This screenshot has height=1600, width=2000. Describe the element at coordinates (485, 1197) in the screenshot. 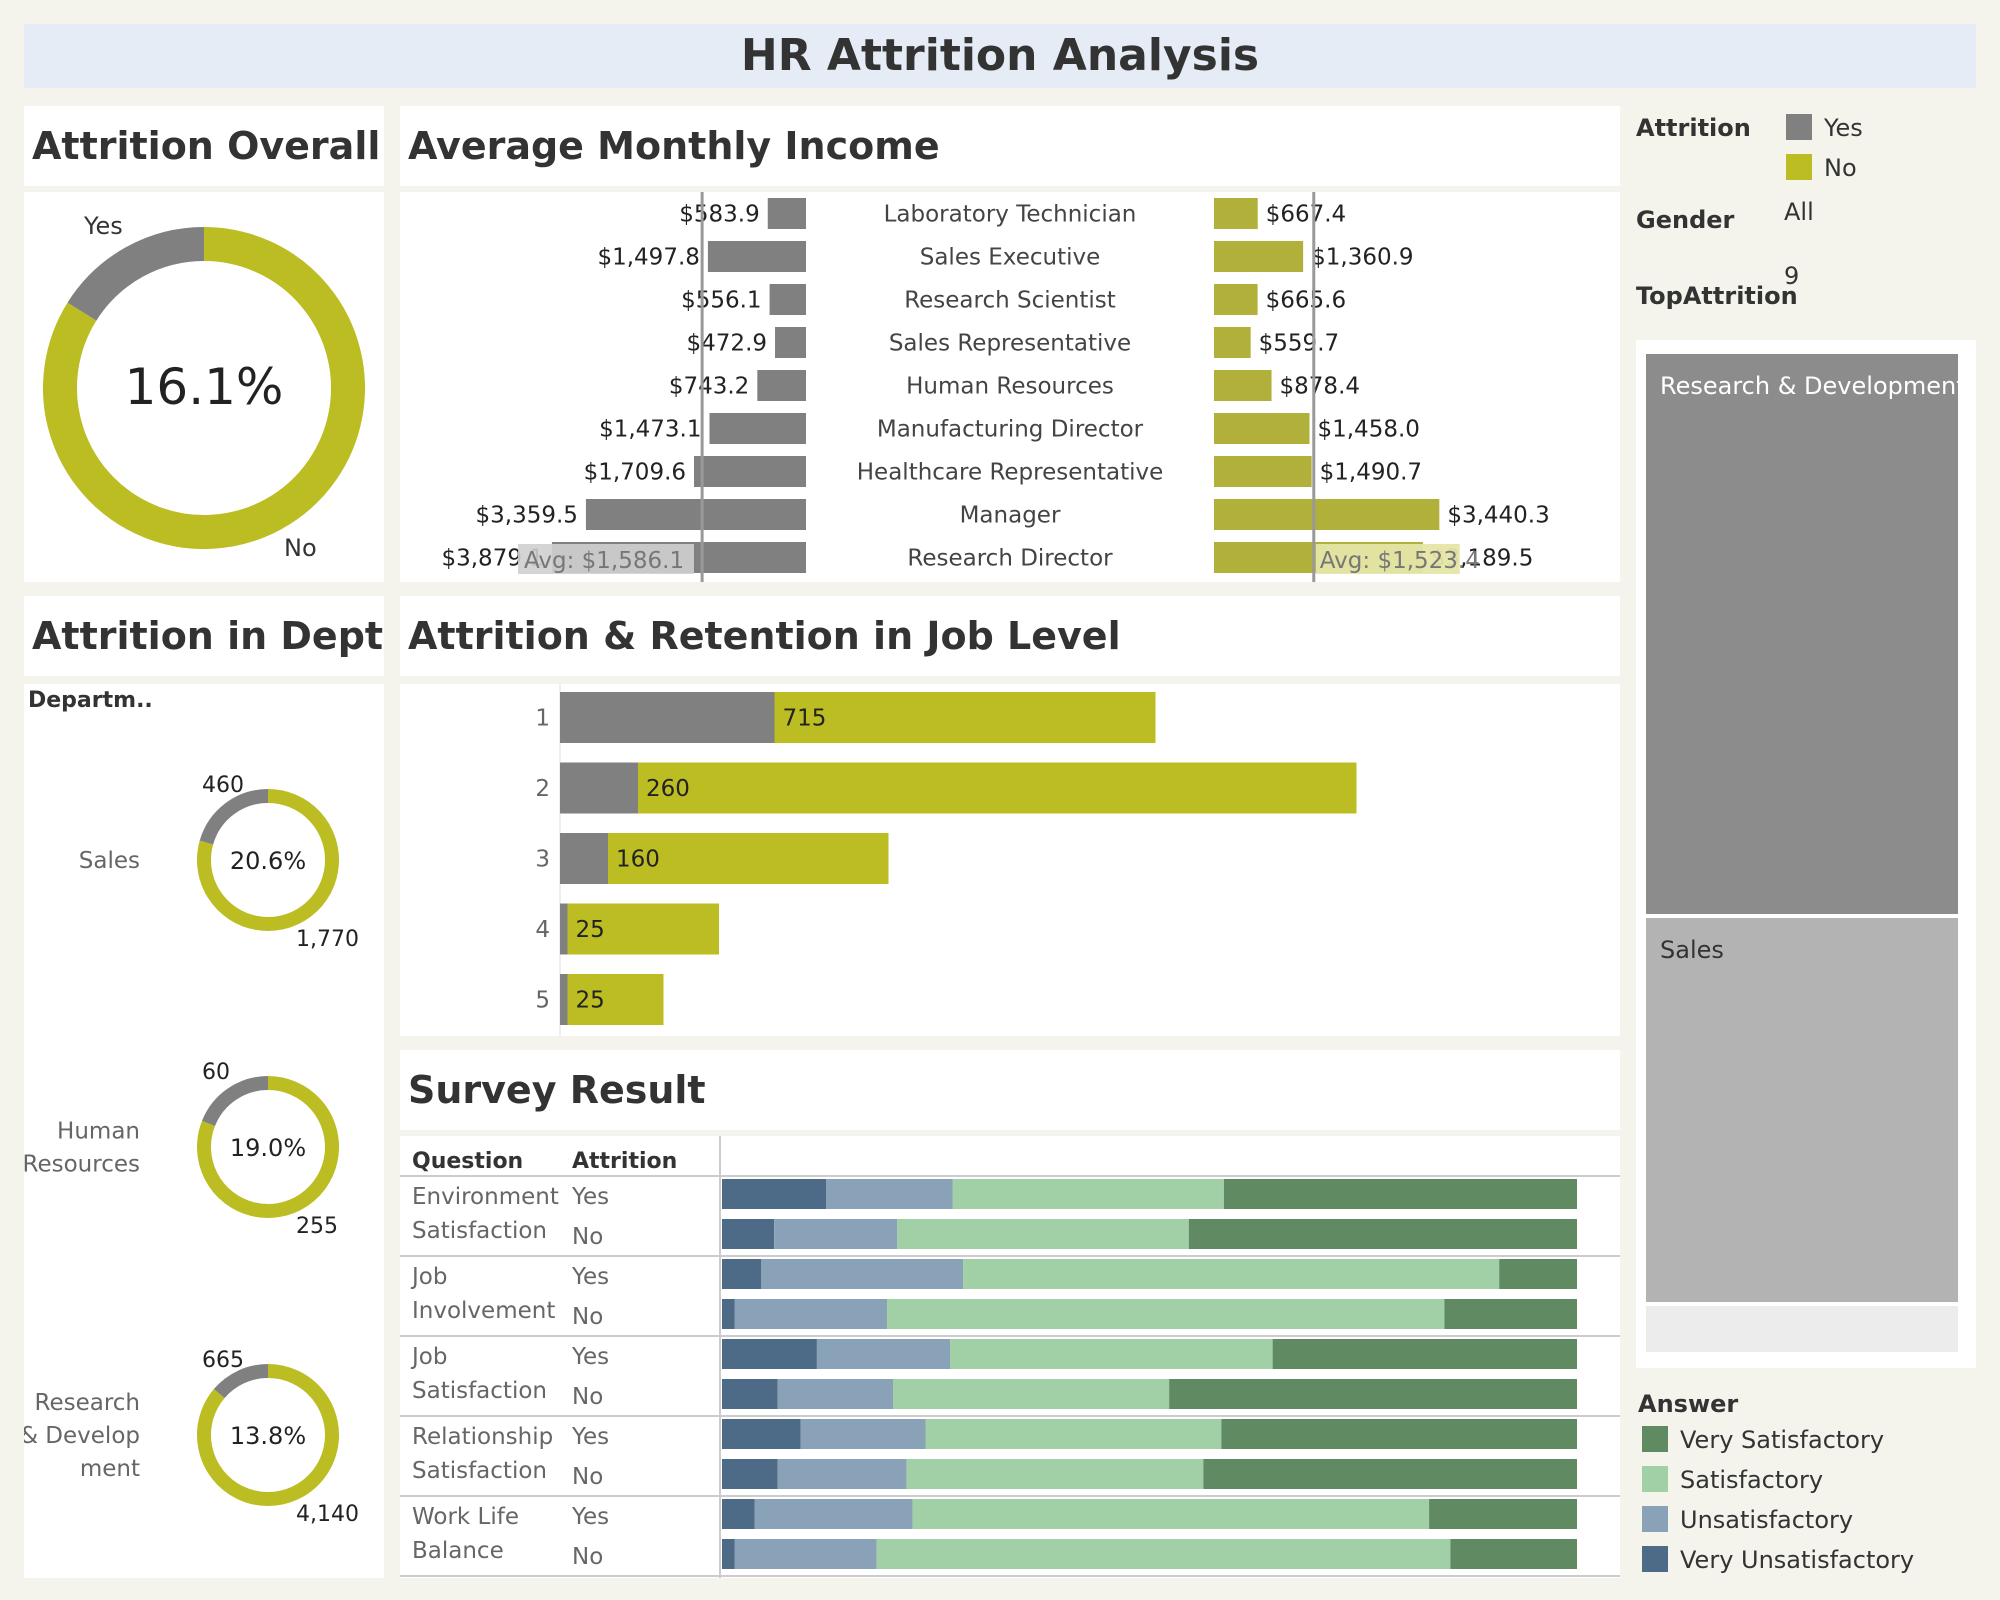

I see `survey-question-label: Environment` at that location.